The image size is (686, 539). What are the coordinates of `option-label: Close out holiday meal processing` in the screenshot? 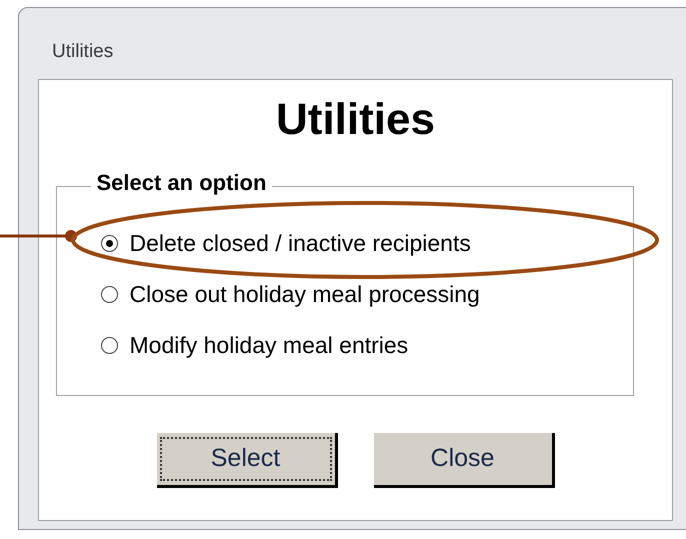 It's located at (305, 294).